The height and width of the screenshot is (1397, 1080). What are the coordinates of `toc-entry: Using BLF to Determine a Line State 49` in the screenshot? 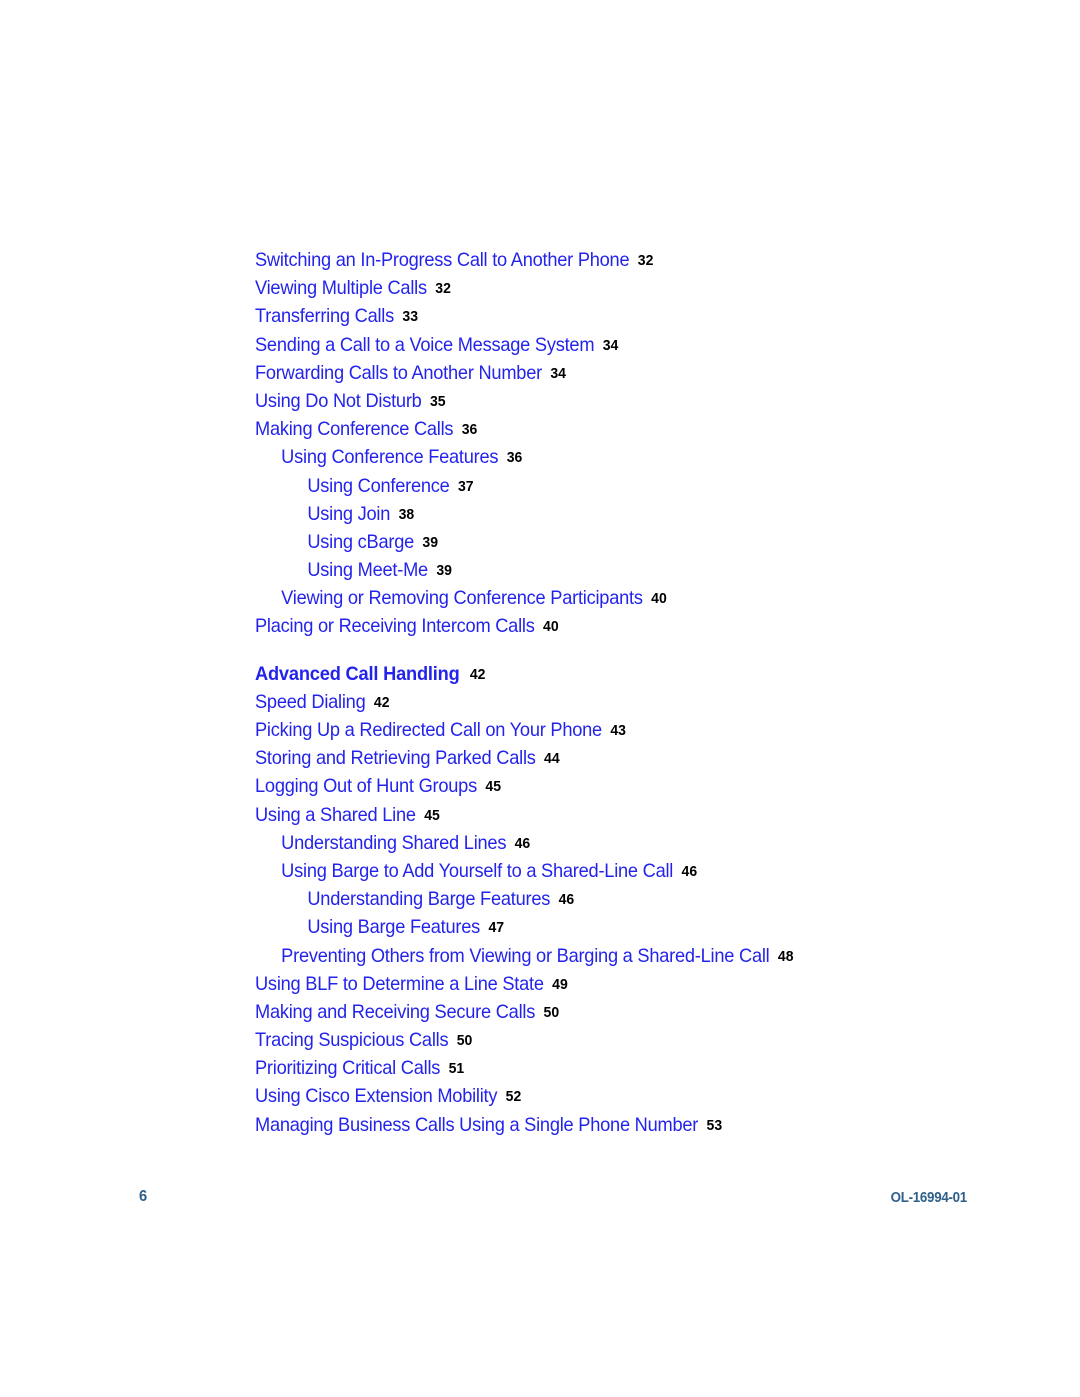 It's located at (610, 984).